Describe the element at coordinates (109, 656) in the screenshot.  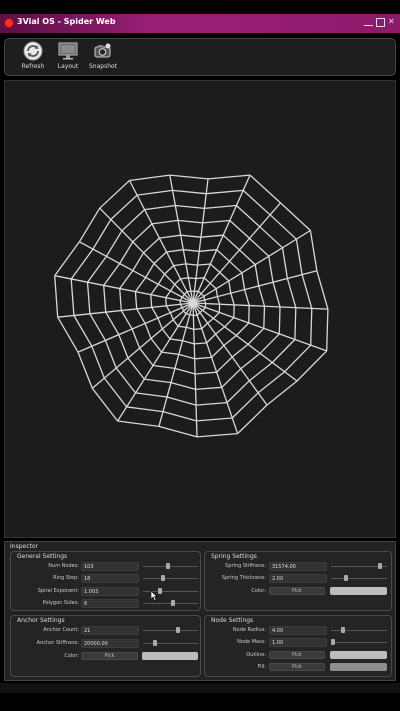
I see `anchor-color-pick-button: Pick` at that location.